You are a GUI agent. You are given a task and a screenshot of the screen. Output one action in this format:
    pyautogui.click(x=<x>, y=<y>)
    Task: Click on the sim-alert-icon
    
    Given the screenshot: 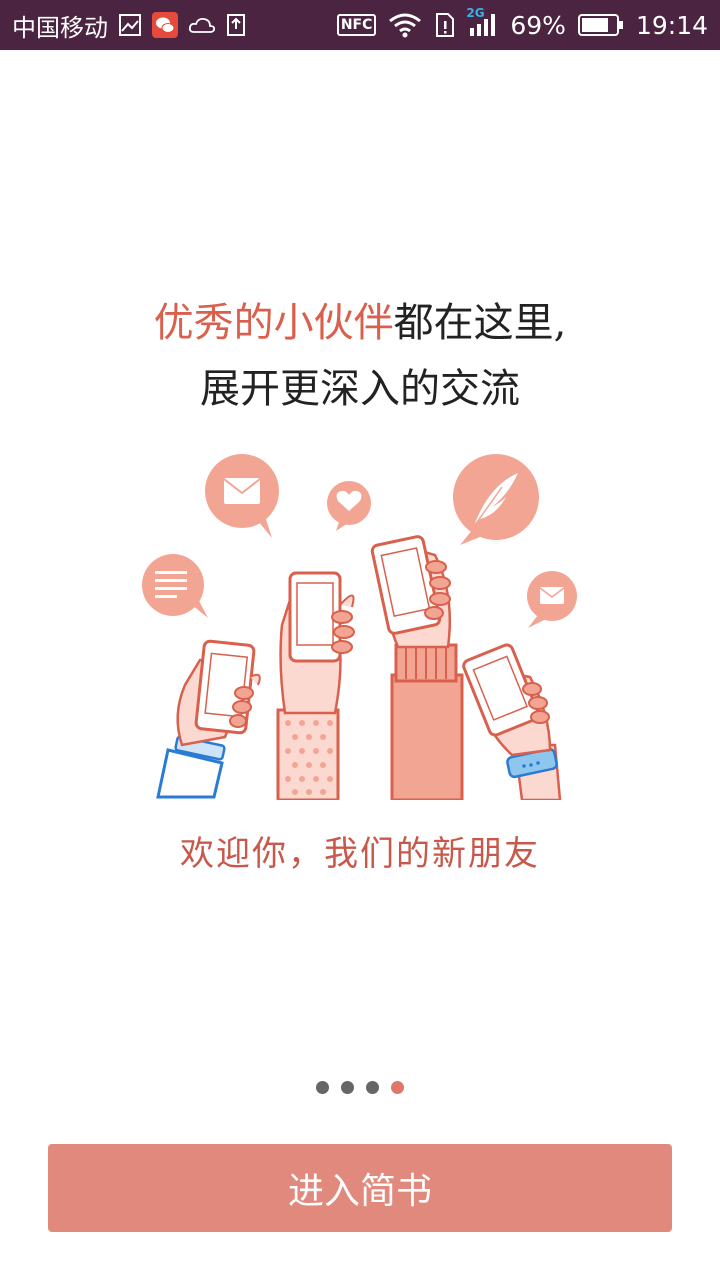 What is the action you would take?
    pyautogui.click(x=445, y=25)
    